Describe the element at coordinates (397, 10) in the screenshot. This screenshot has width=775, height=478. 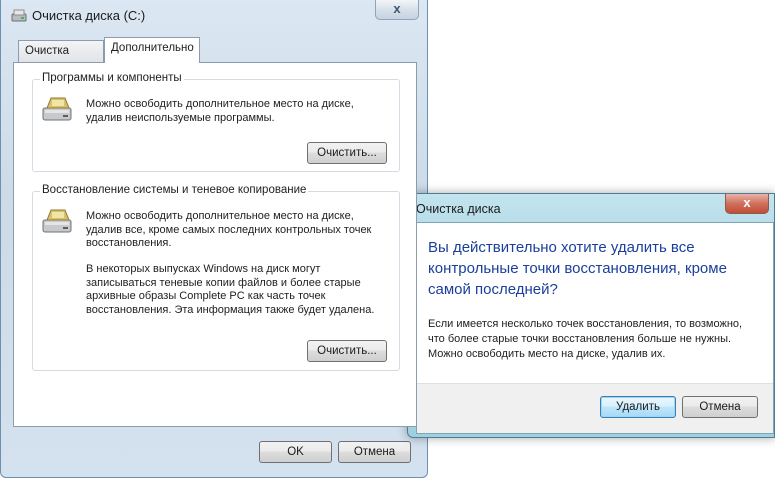
I see `close-button: x` at that location.